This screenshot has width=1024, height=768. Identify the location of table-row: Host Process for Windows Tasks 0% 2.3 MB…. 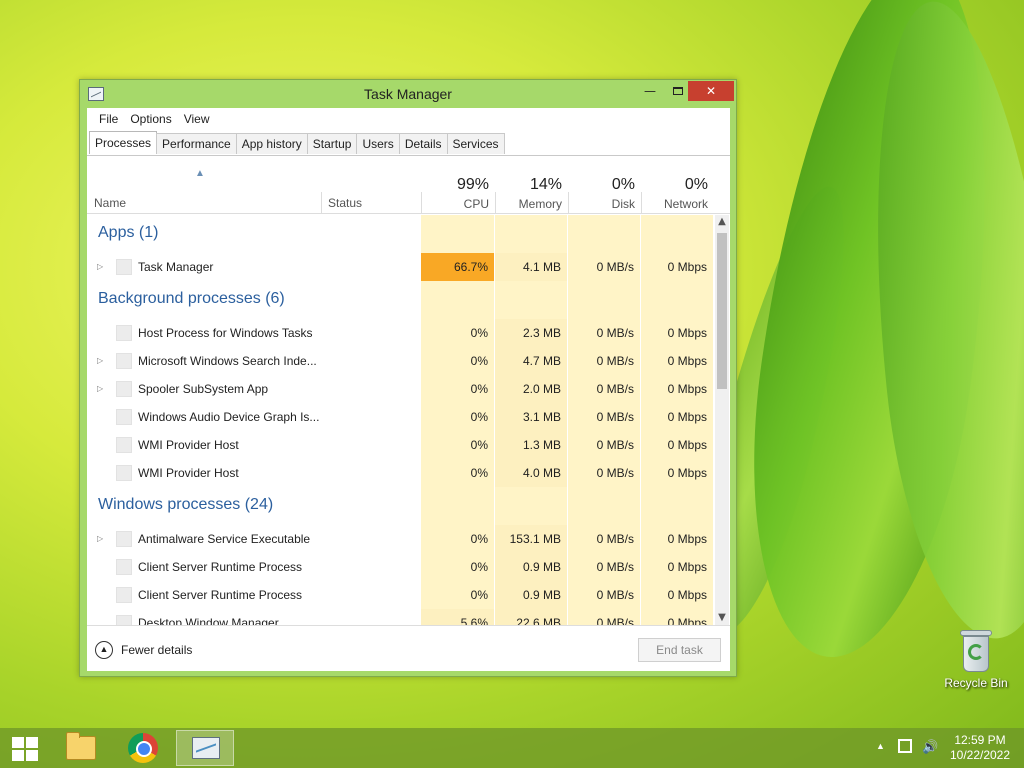
(401, 333).